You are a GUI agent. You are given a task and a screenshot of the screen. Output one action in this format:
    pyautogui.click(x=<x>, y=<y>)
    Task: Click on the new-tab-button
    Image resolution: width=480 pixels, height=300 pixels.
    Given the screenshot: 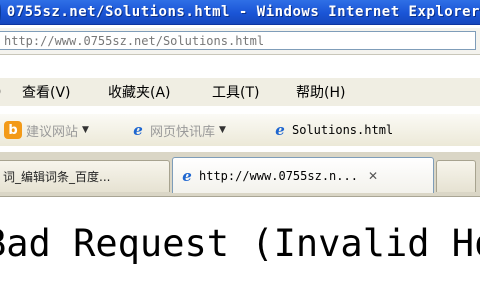 What is the action you would take?
    pyautogui.click(x=456, y=176)
    